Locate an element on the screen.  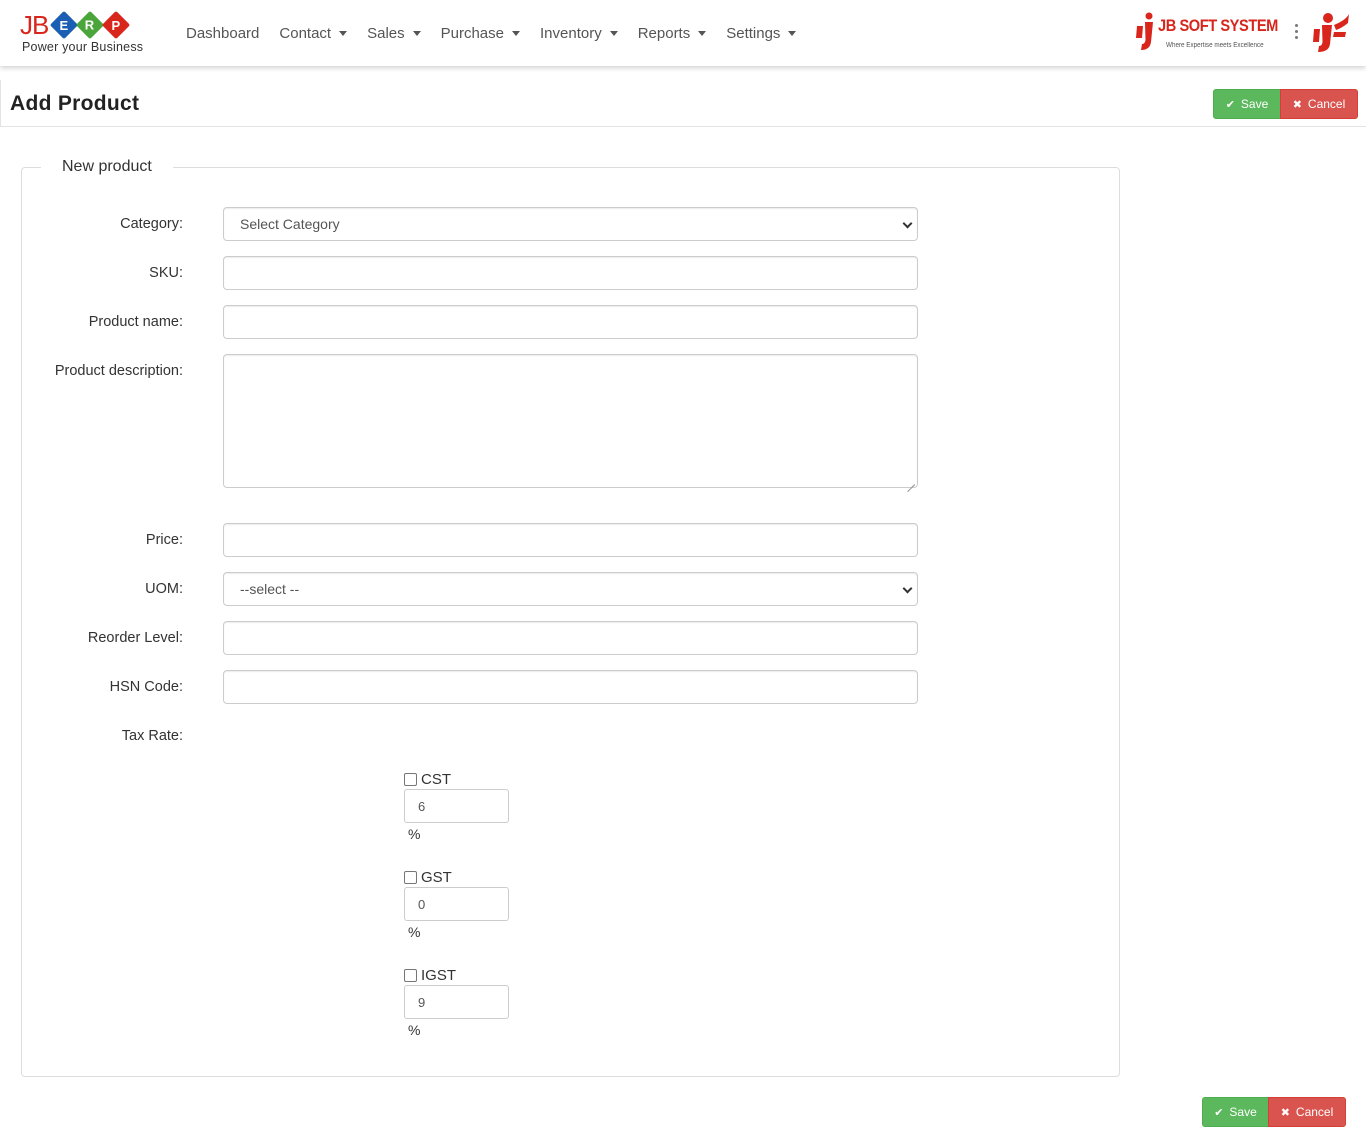
company-logo-icon is located at coordinates (1331, 33).